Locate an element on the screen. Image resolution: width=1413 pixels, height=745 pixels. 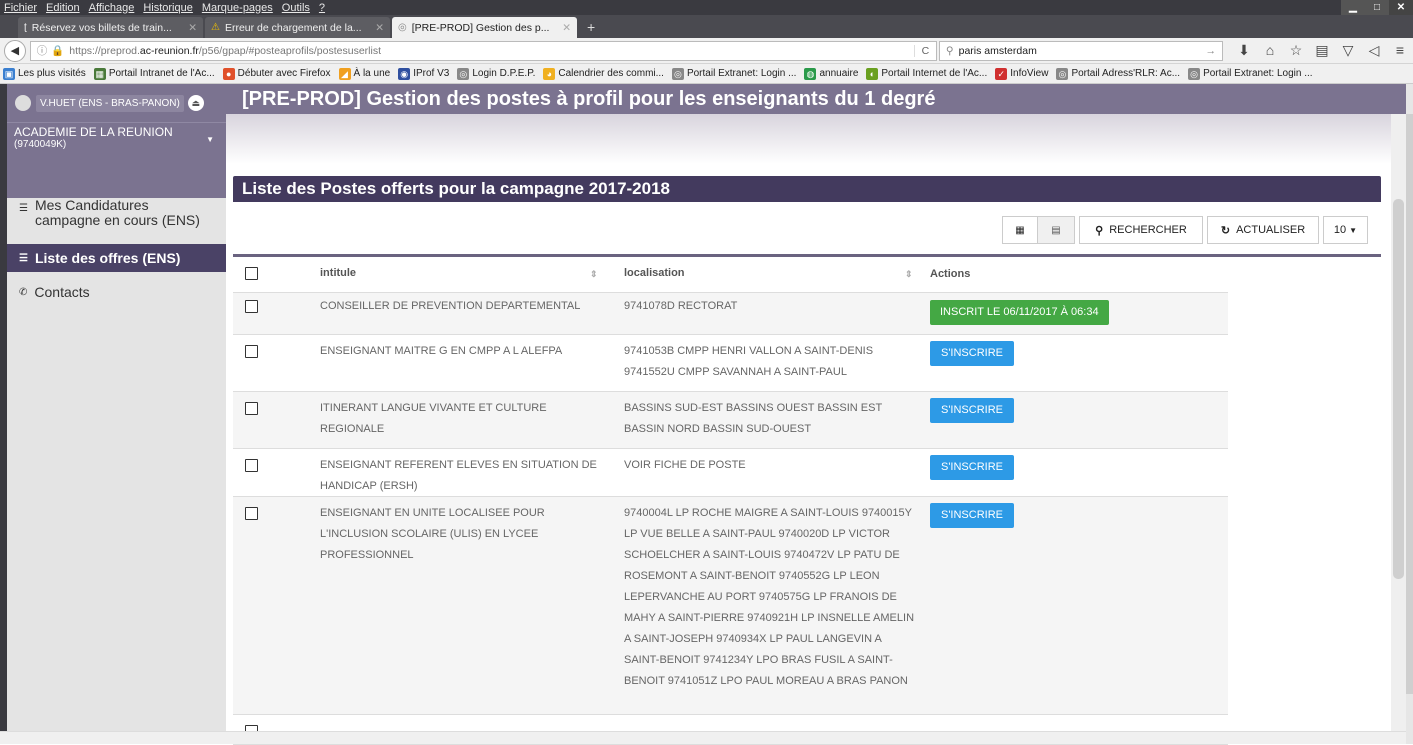
pocket-icon: ▽ is located at coordinates (1348, 50).